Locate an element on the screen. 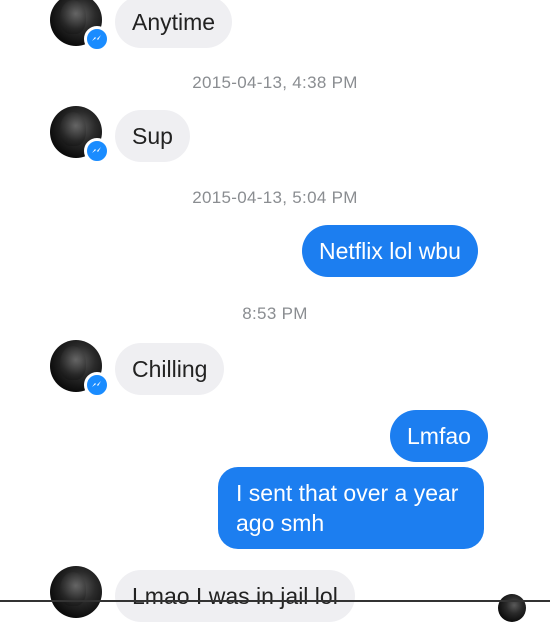 This screenshot has height=622, width=550. message-bubble: Anytime is located at coordinates (174, 24).